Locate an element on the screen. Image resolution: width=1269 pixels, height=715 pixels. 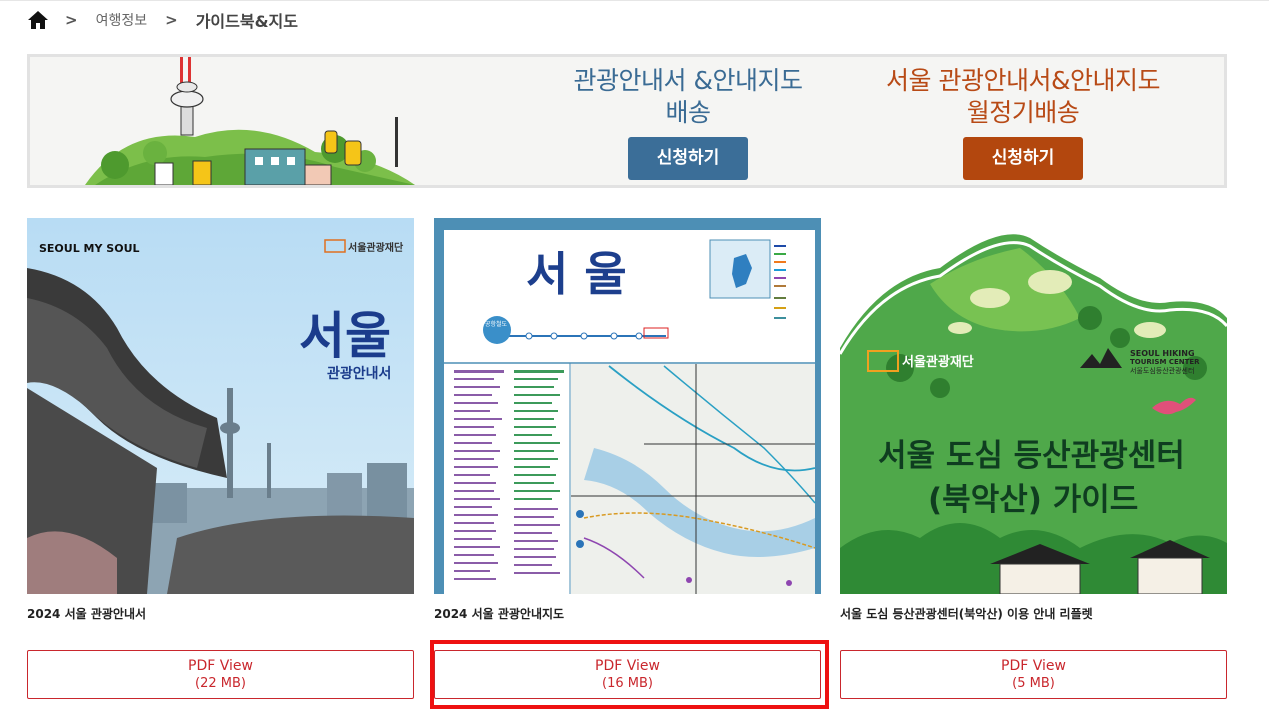
pdf-file-size: (22 MB) is located at coordinates (220, 683).